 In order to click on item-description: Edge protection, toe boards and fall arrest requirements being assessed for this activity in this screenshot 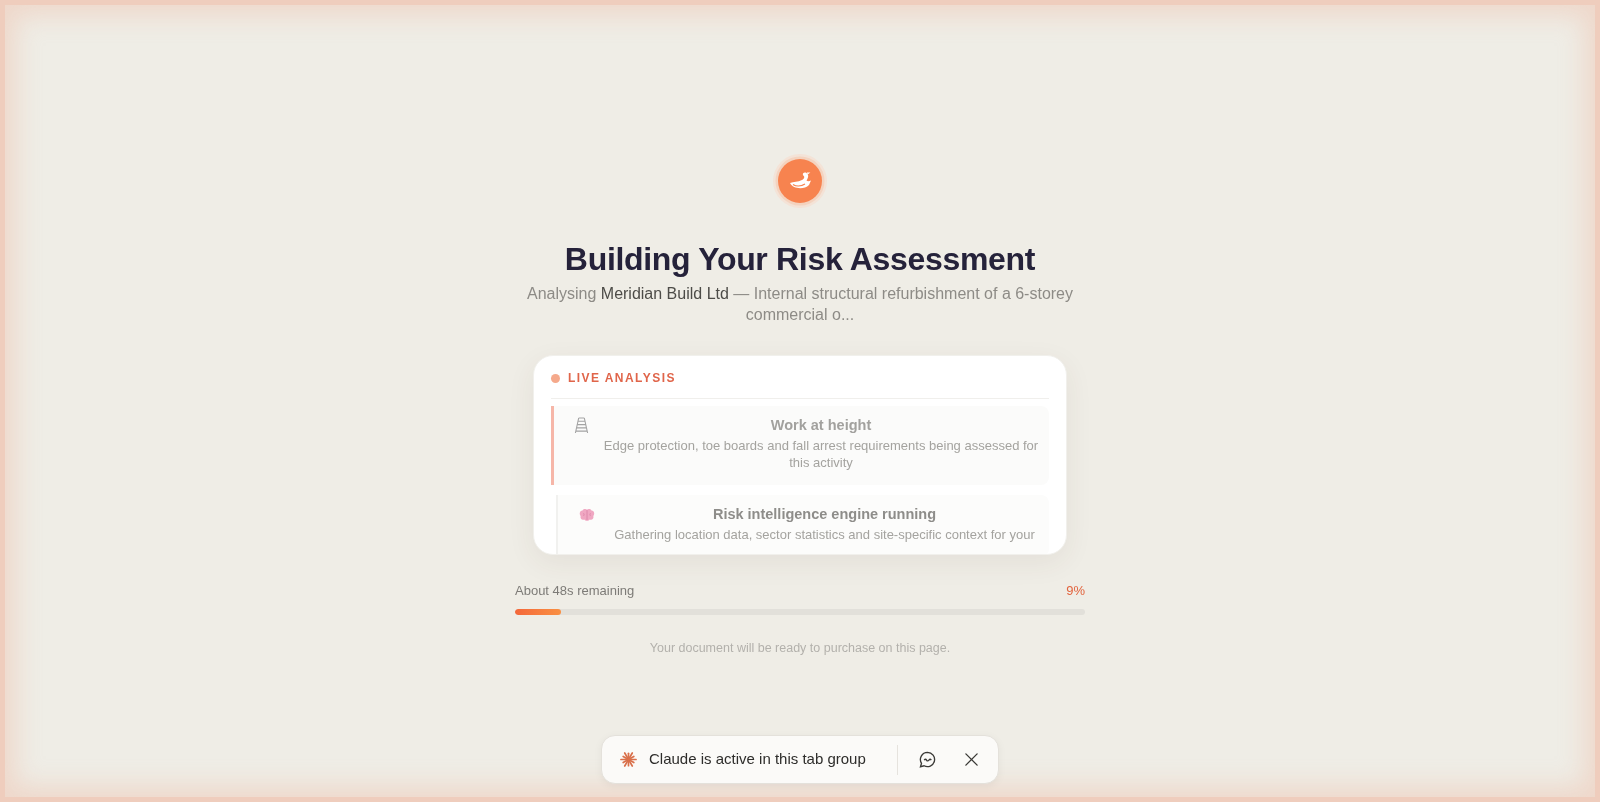, I will do `click(821, 454)`.